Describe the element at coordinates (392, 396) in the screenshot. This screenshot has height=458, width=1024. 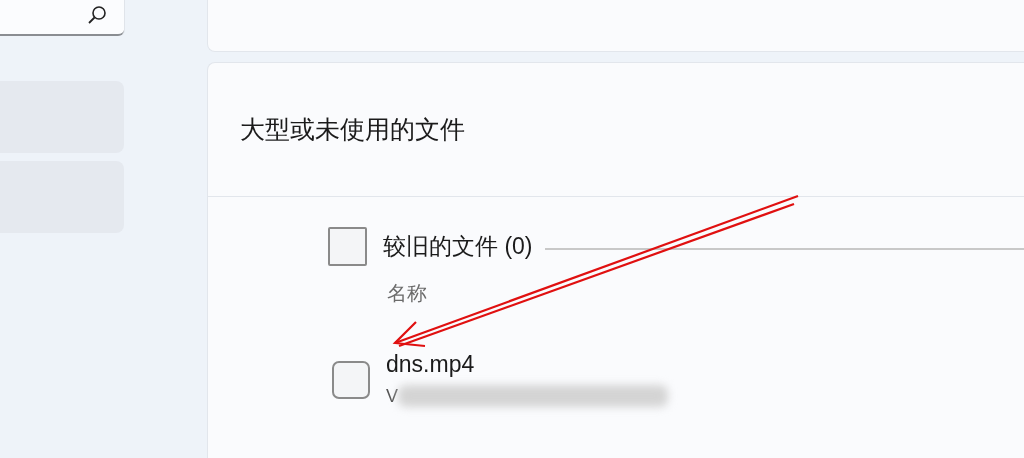
I see `file-path: V` at that location.